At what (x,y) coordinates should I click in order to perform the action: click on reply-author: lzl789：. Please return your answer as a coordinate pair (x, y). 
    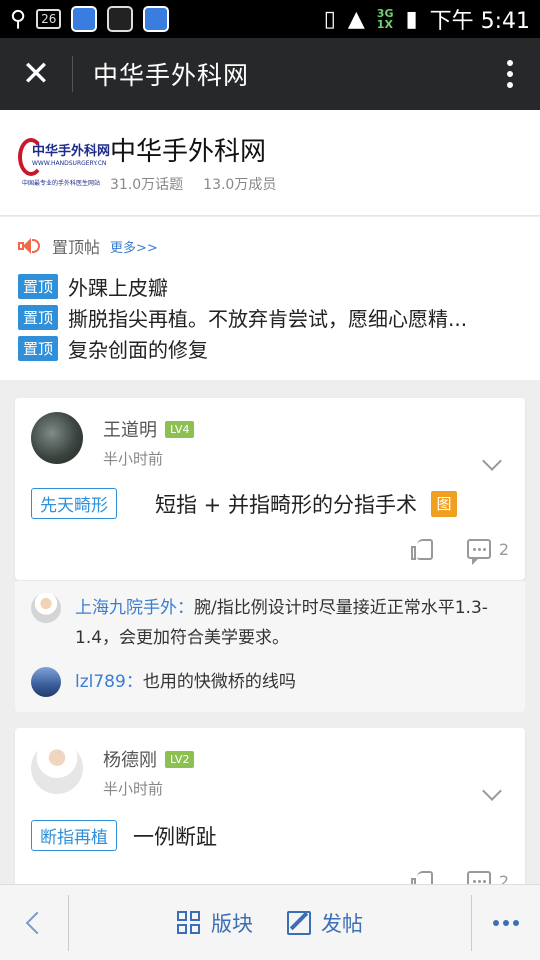
    Looking at the image, I should click on (109, 682).